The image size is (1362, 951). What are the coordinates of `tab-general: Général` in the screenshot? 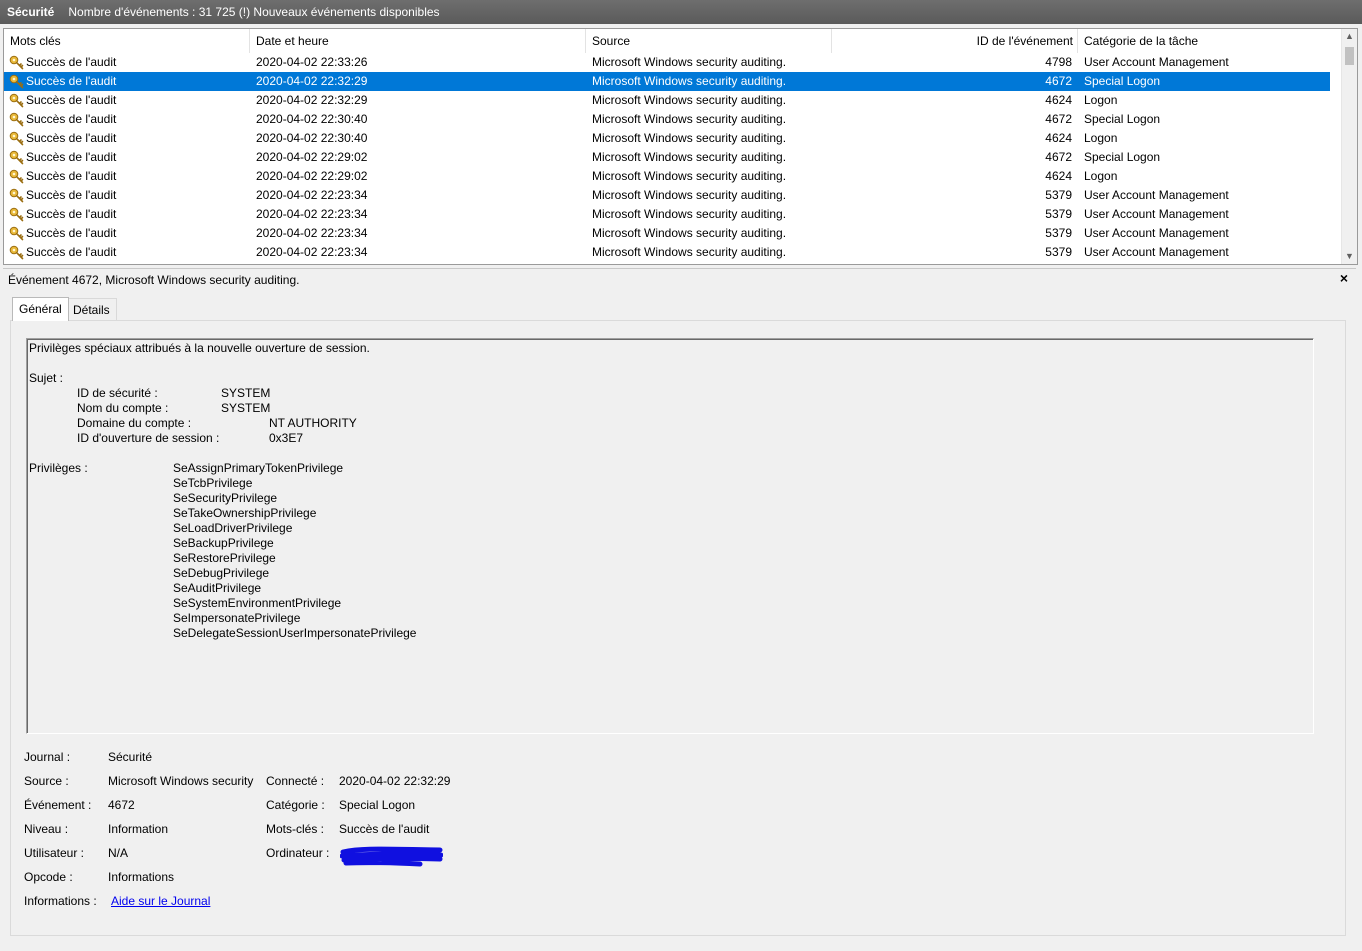 It's located at (40, 309).